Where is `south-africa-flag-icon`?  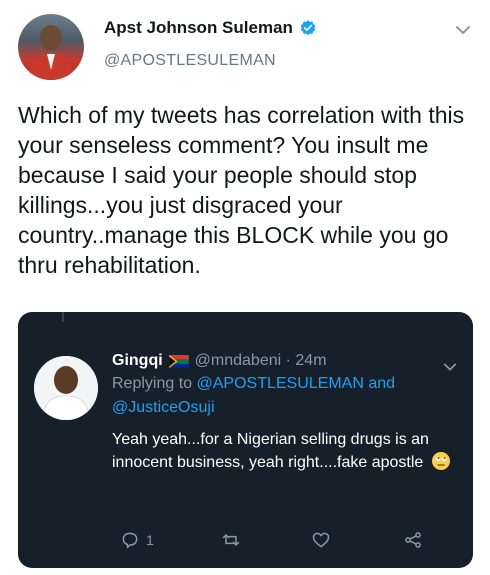
south-africa-flag-icon is located at coordinates (178, 361).